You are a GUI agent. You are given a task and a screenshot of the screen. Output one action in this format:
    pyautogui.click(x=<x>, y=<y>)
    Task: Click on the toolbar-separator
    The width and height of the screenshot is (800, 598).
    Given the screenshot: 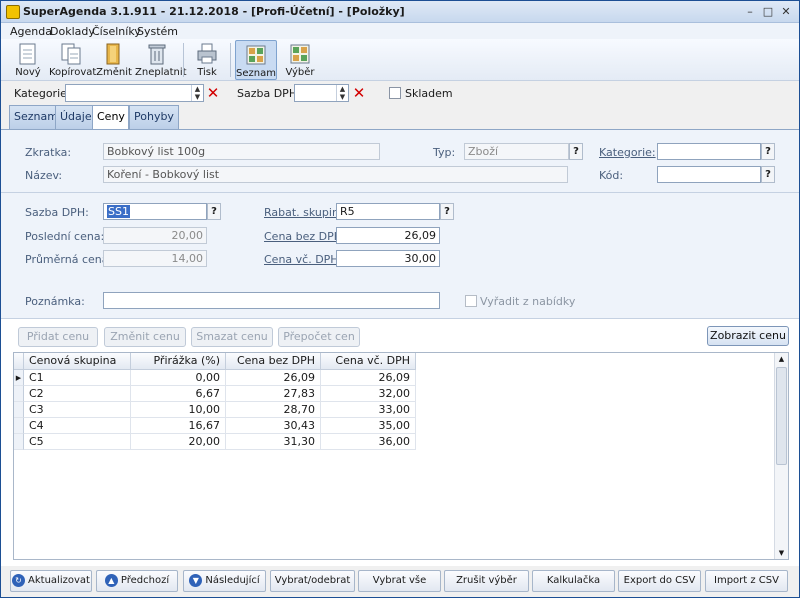 What is the action you would take?
    pyautogui.click(x=183, y=60)
    